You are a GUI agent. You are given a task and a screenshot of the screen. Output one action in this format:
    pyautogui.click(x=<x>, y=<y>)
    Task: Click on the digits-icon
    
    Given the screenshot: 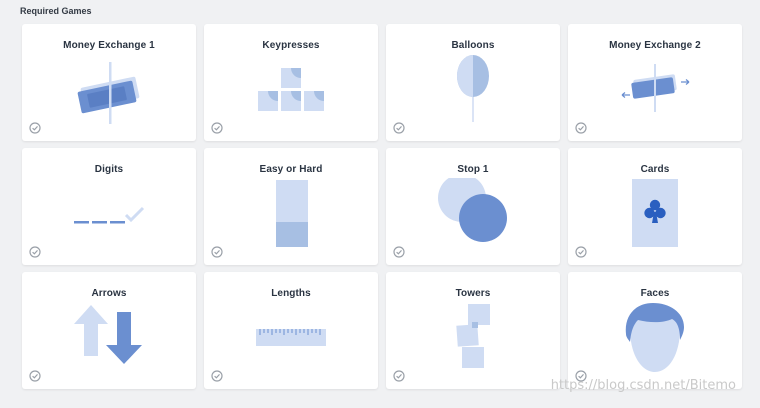 What is the action you would take?
    pyautogui.click(x=109, y=215)
    